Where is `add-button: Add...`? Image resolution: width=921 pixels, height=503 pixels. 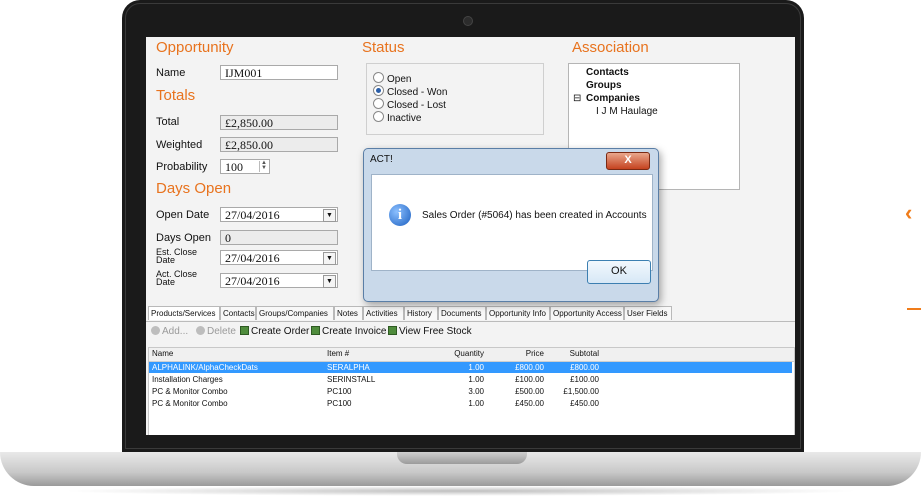
add-button: Add... is located at coordinates (169, 331).